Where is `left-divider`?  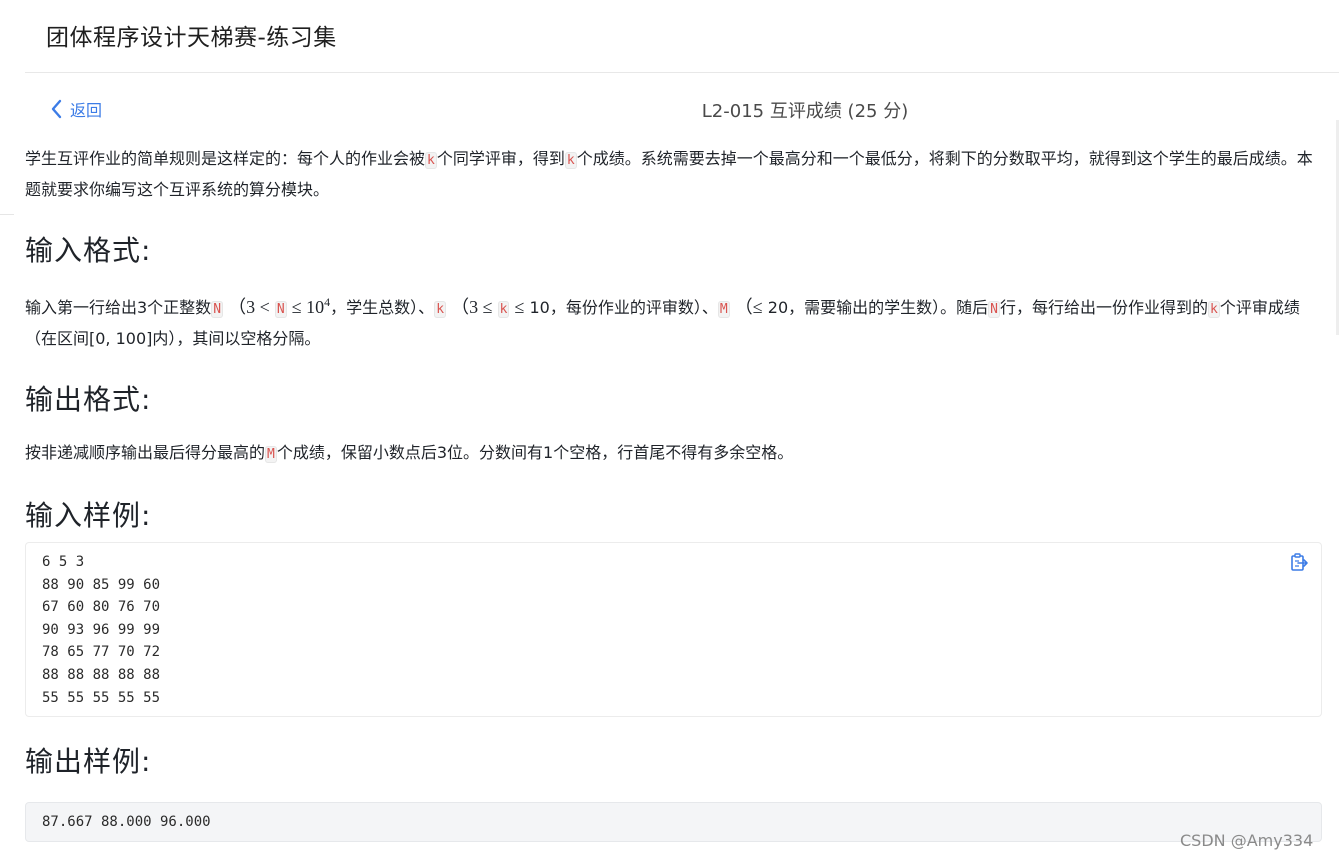
left-divider is located at coordinates (7, 214).